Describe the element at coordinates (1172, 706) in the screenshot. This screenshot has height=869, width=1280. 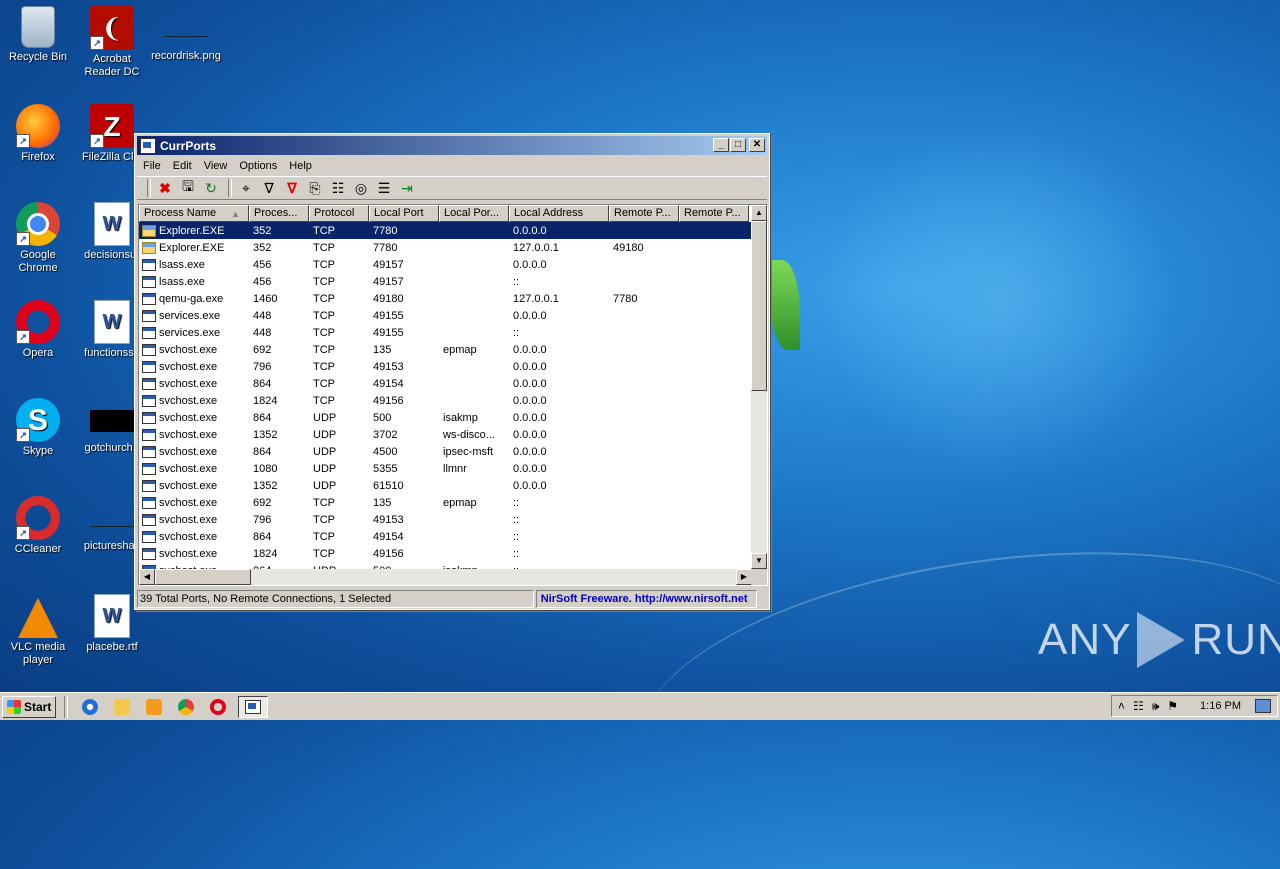
I see `action-center-flag-icon: ⚑` at that location.